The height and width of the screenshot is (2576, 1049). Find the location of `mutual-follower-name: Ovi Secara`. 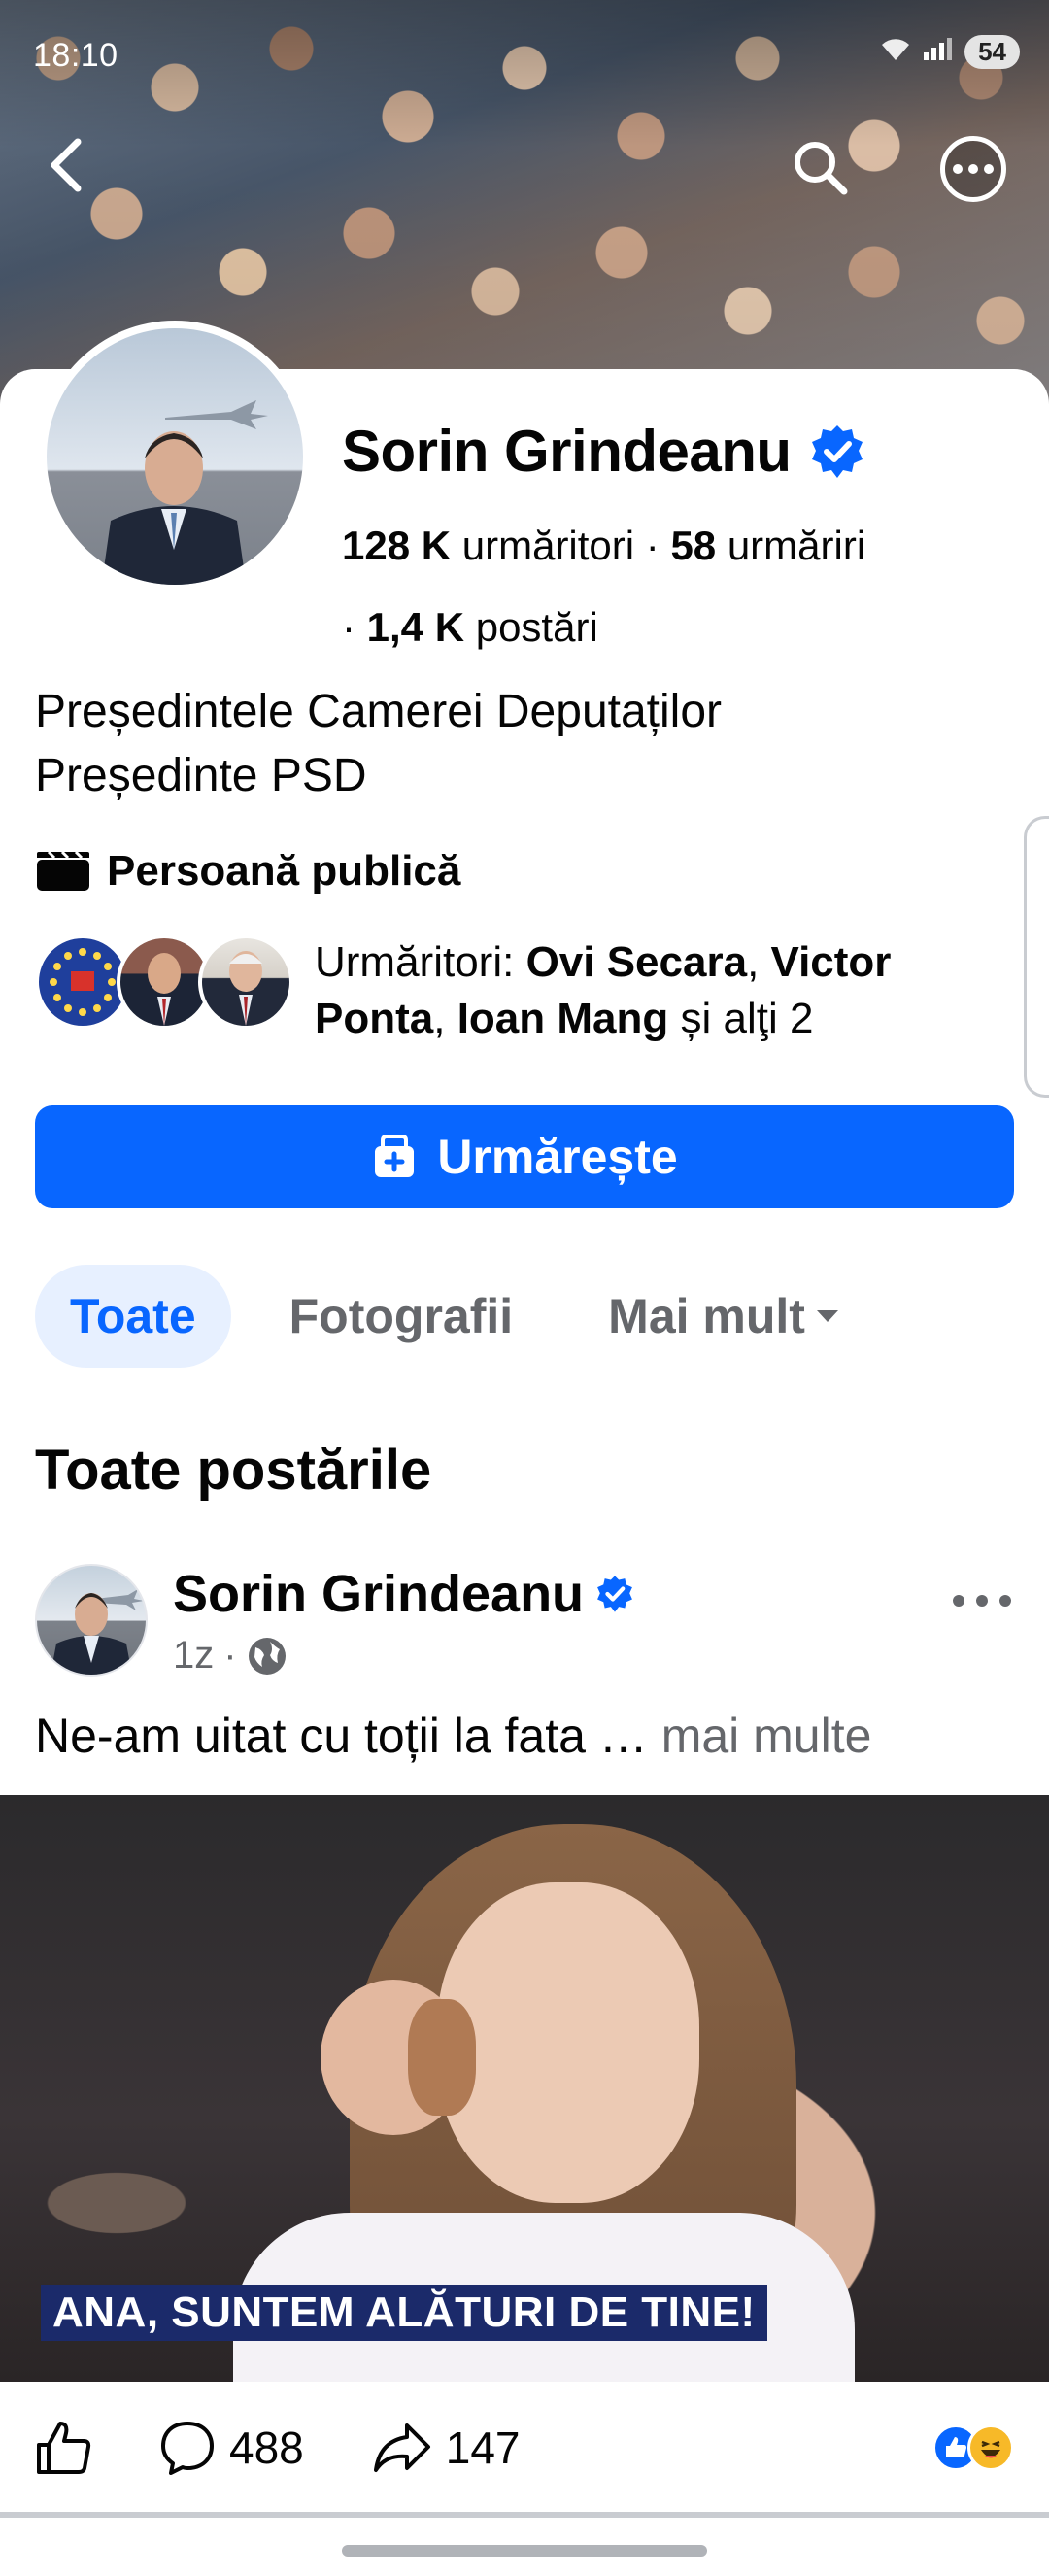

mutual-follower-name: Ovi Secara is located at coordinates (637, 962).